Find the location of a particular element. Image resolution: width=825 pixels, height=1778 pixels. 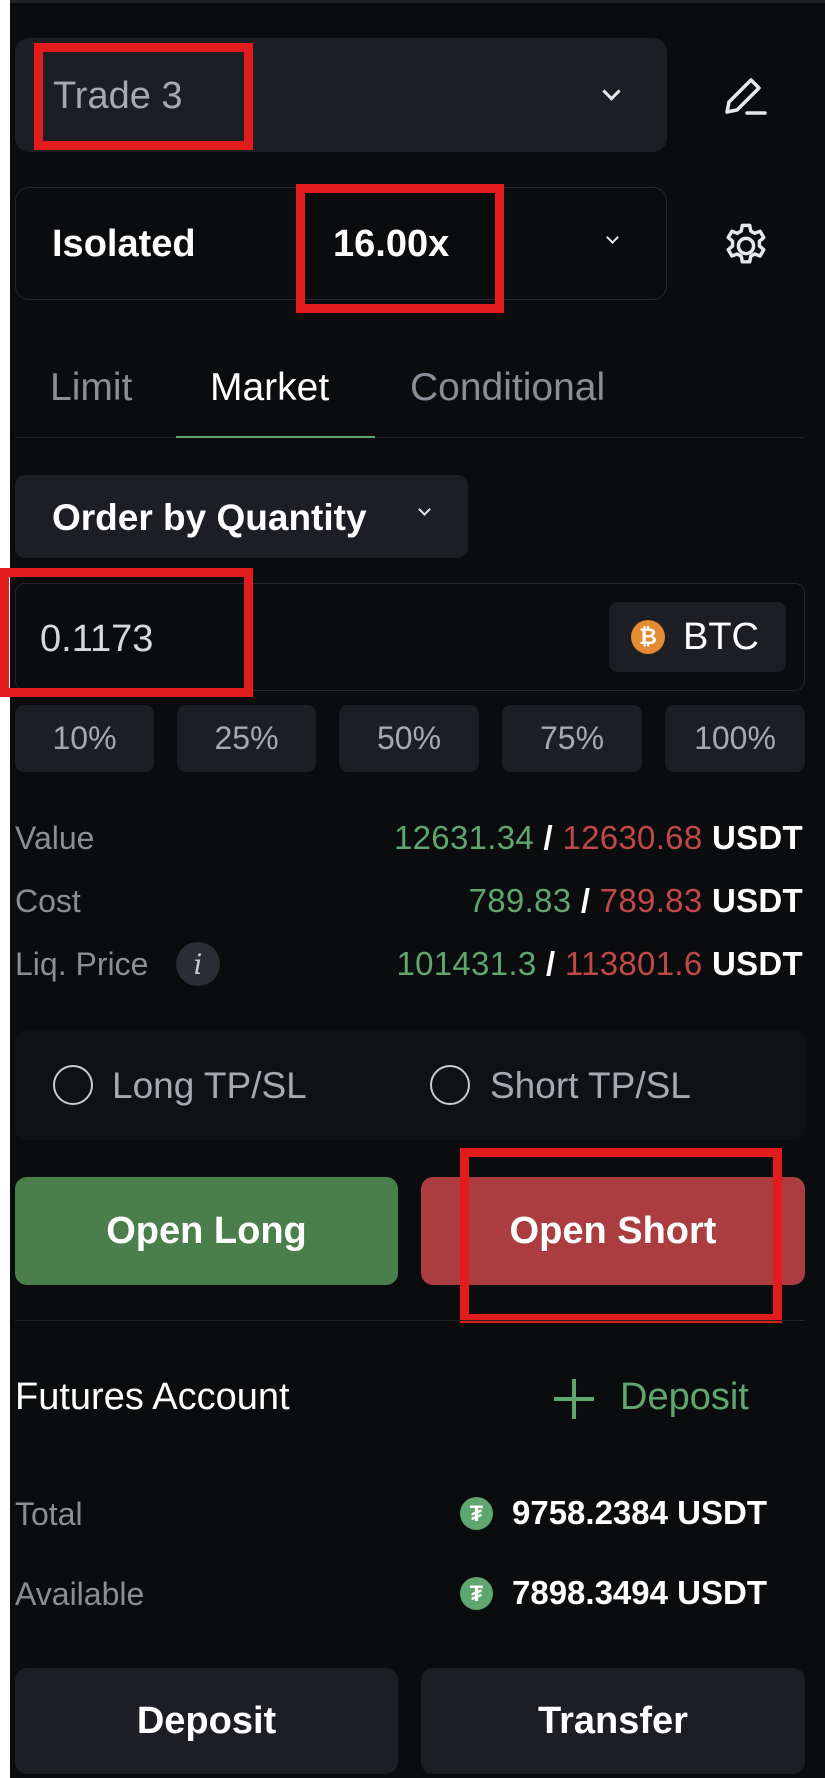

value-short: 12630.68 is located at coordinates (632, 837).